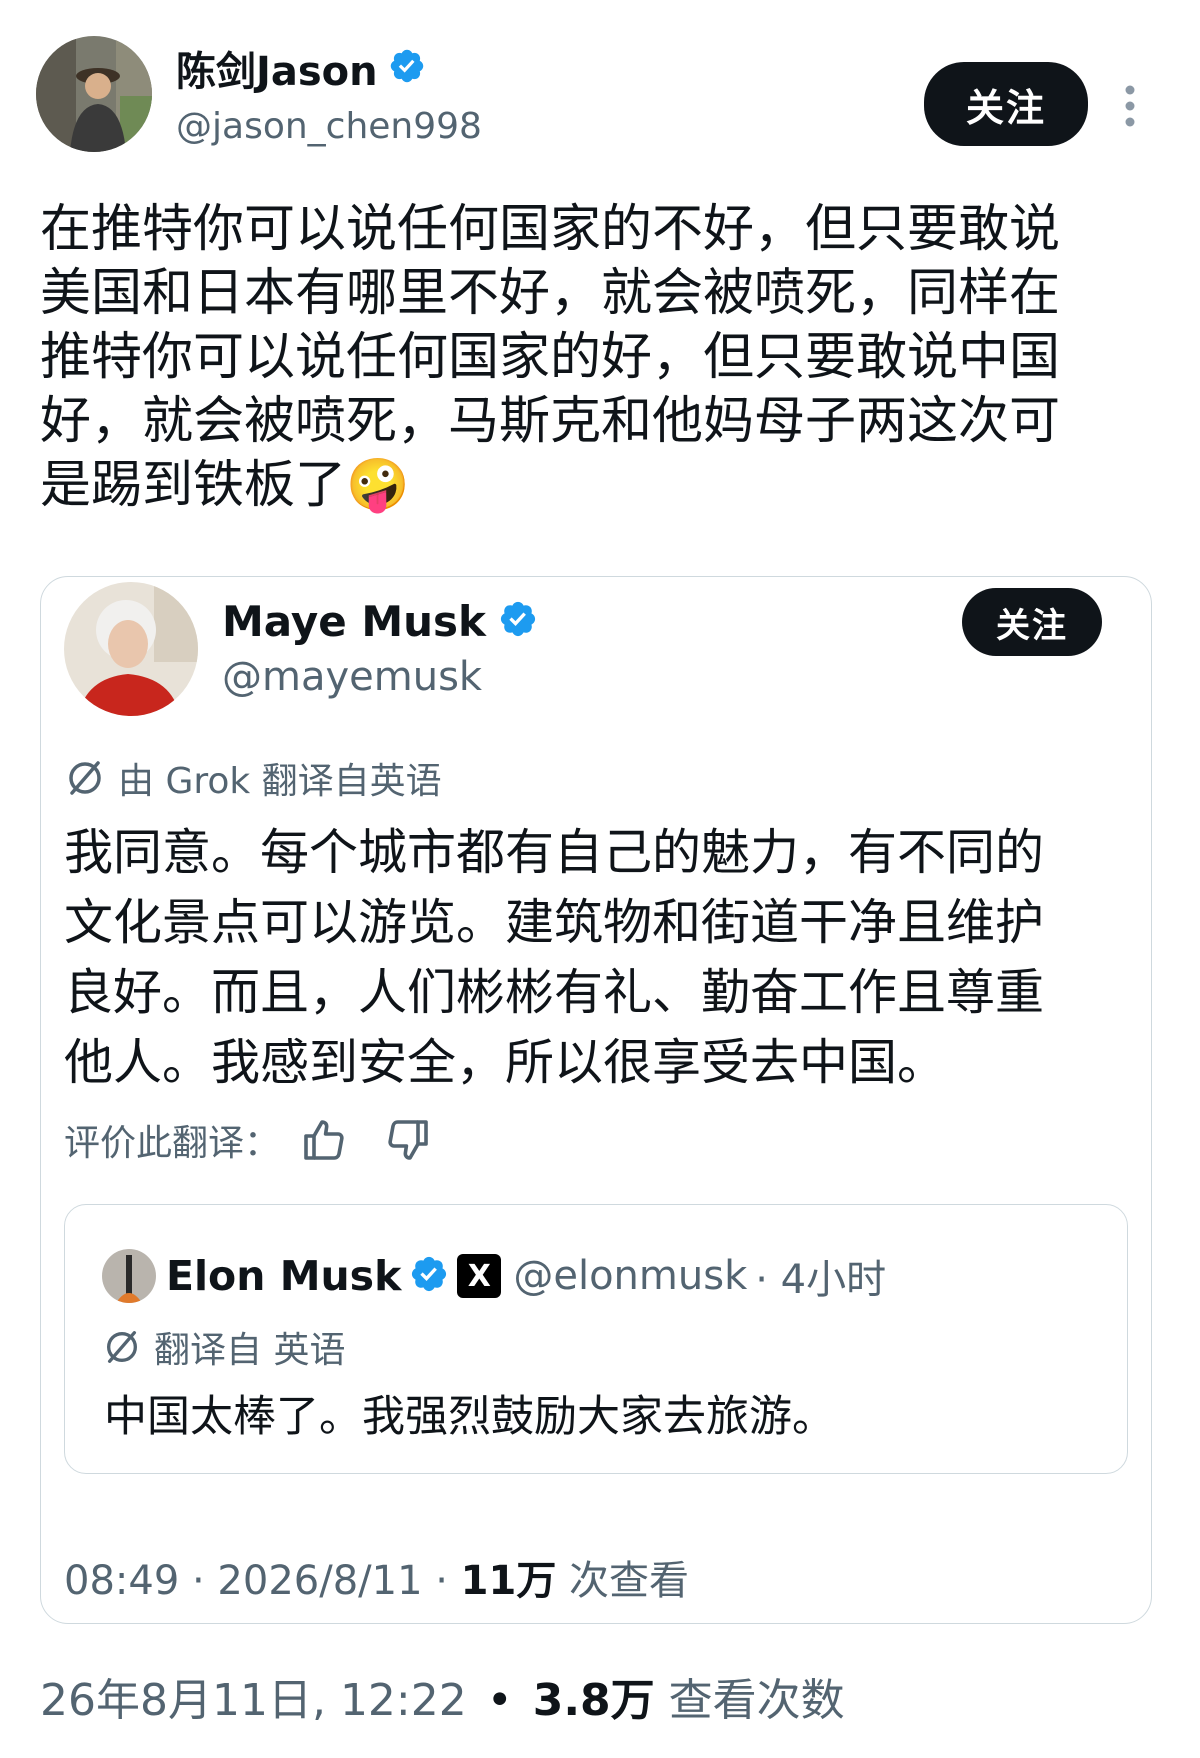 This screenshot has height=1758, width=1200. Describe the element at coordinates (623, 1581) in the screenshot. I see `quote-view-label: 次查看` at that location.